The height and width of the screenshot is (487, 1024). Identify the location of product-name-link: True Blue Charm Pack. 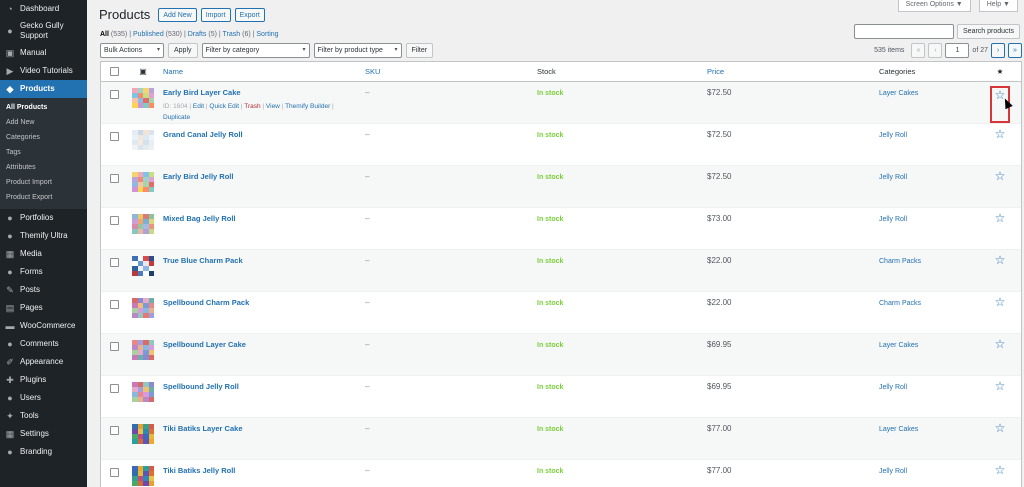
(262, 260).